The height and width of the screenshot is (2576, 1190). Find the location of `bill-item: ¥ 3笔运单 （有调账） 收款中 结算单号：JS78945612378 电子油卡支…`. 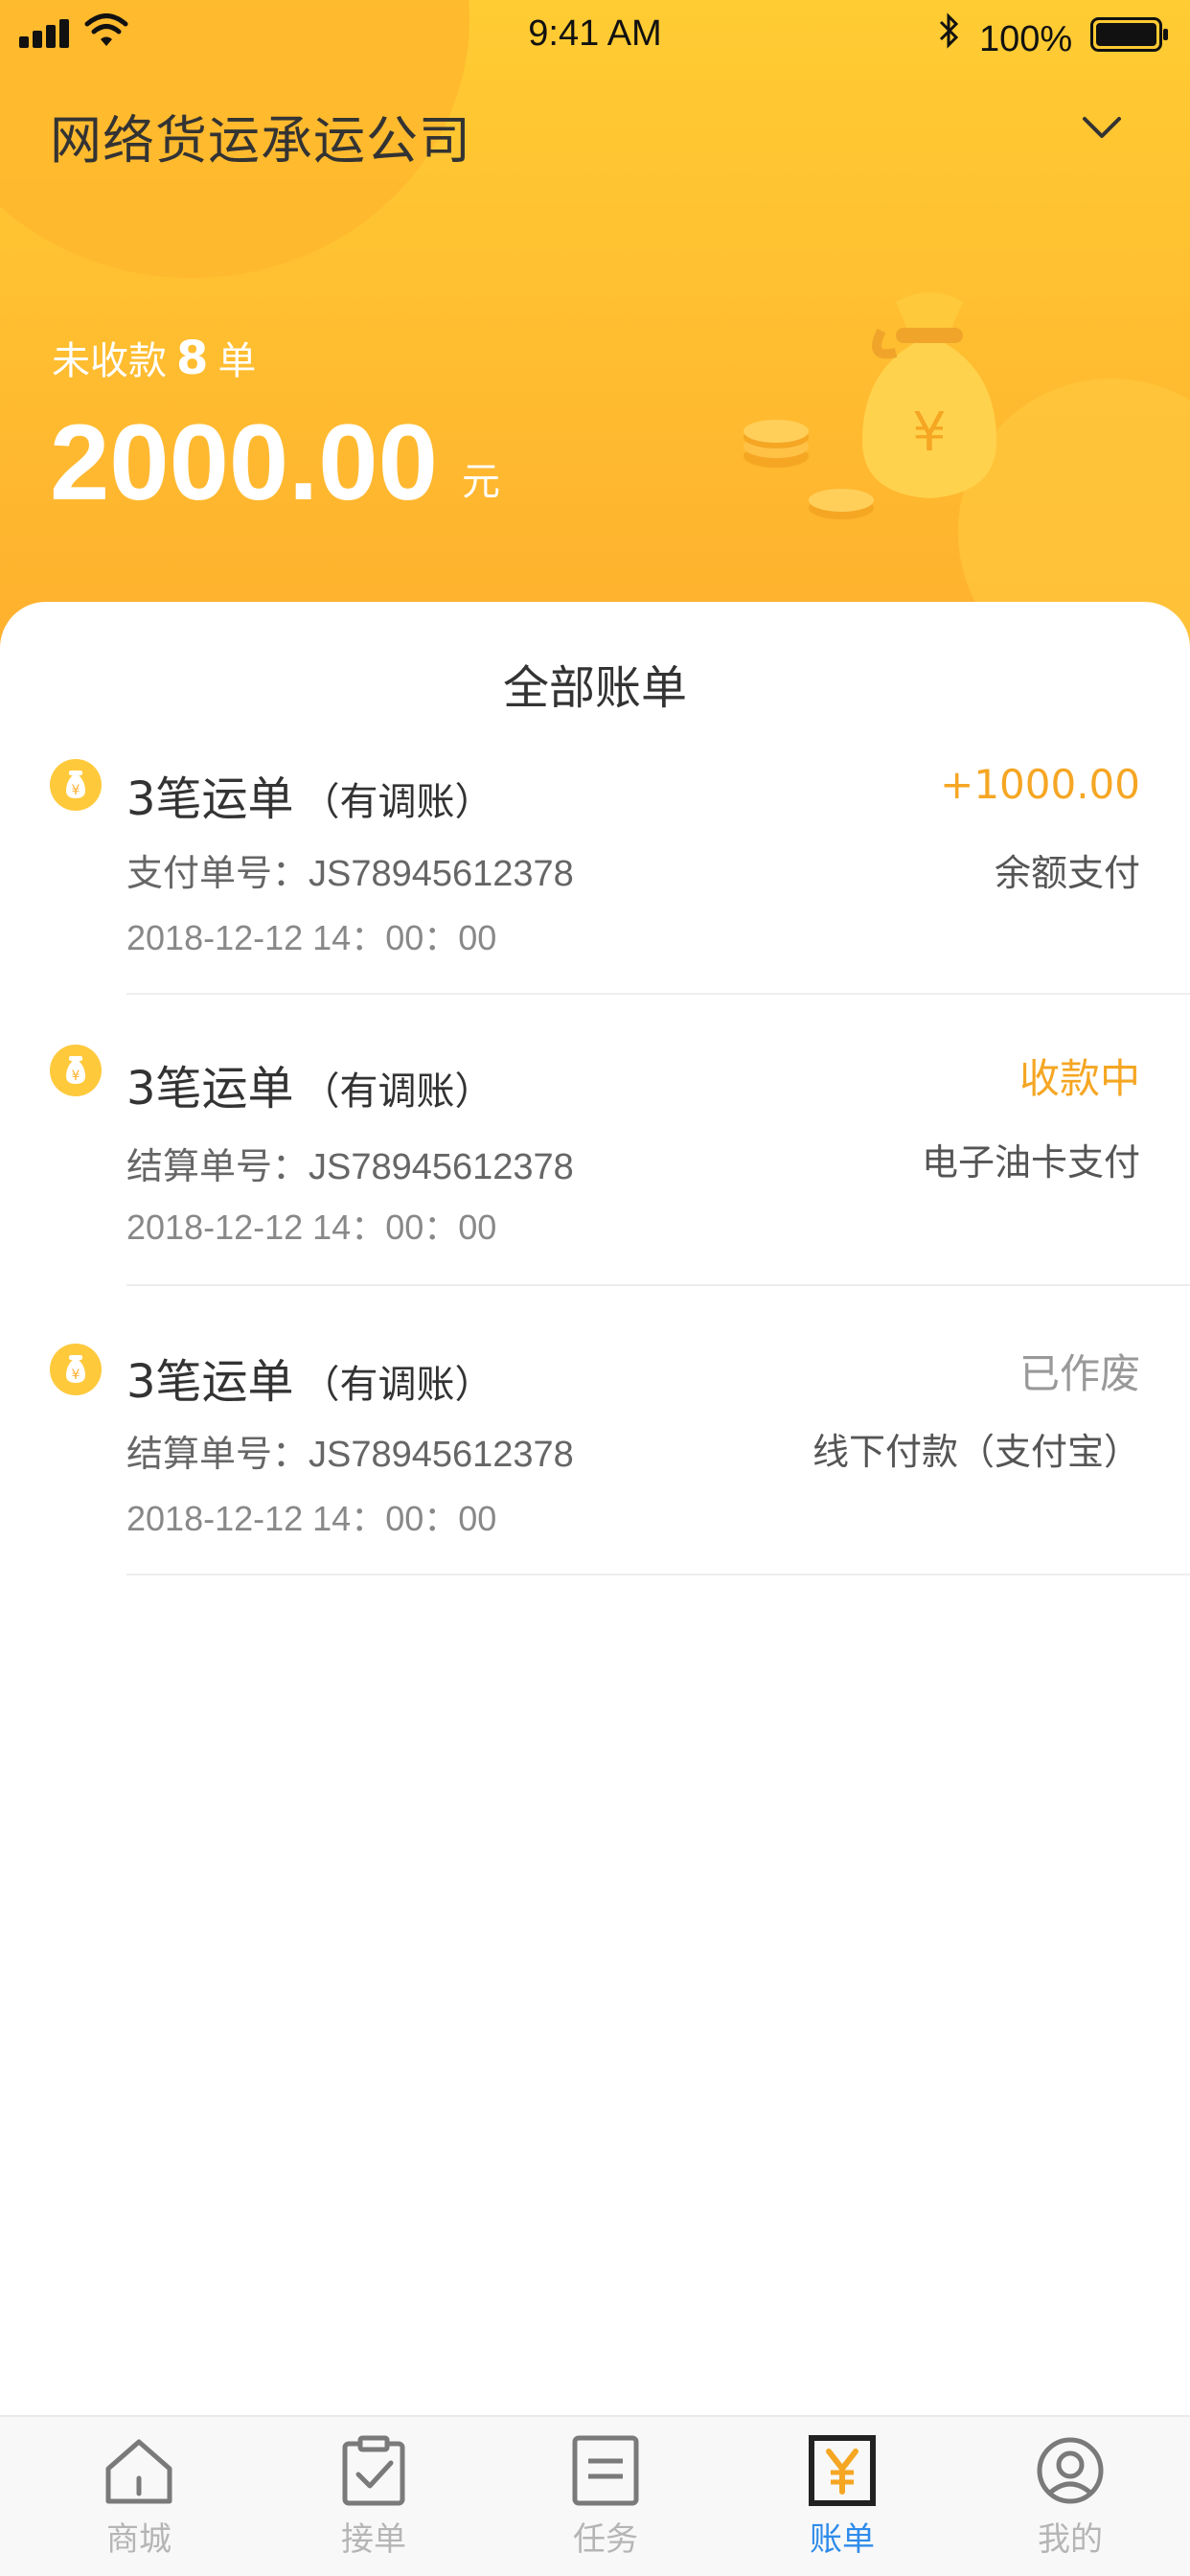

bill-item: ¥ 3笔运单 （有调账） 收款中 结算单号：JS78945612378 电子油卡支… is located at coordinates (595, 1171).